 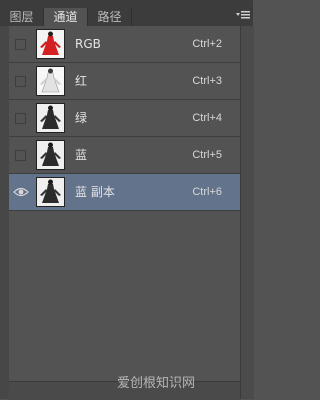 I want to click on channel-shortcut: Ctrl+2, so click(x=207, y=44).